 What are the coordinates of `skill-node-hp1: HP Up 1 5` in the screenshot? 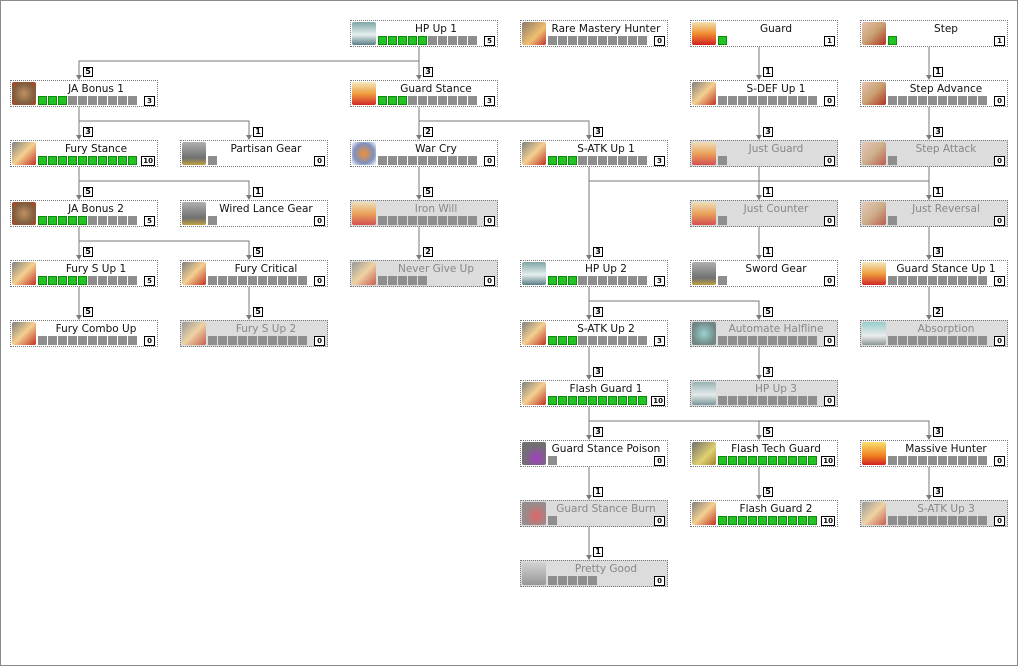 It's located at (424, 33).